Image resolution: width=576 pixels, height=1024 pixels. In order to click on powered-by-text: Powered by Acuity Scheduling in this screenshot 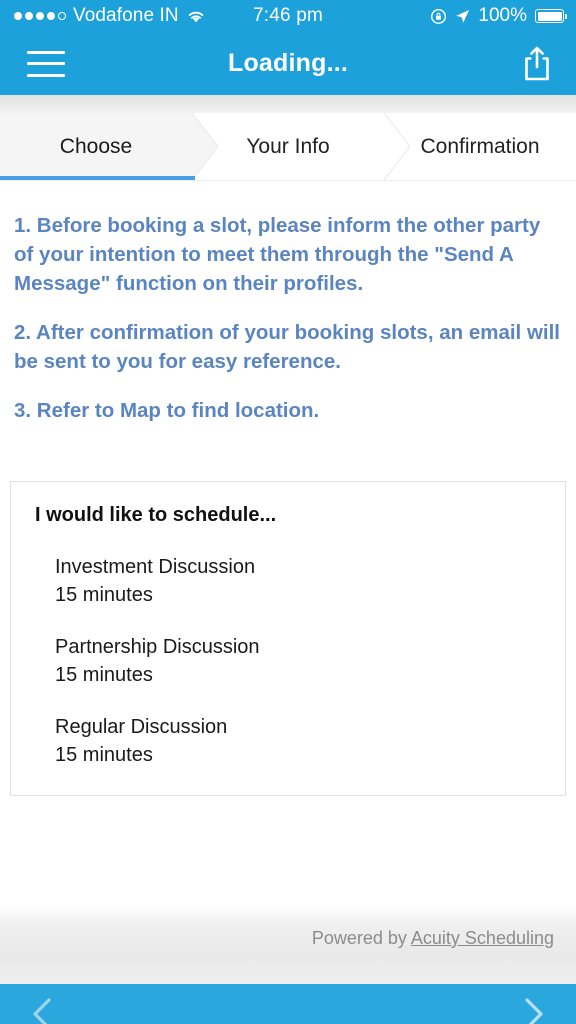, I will do `click(433, 938)`.